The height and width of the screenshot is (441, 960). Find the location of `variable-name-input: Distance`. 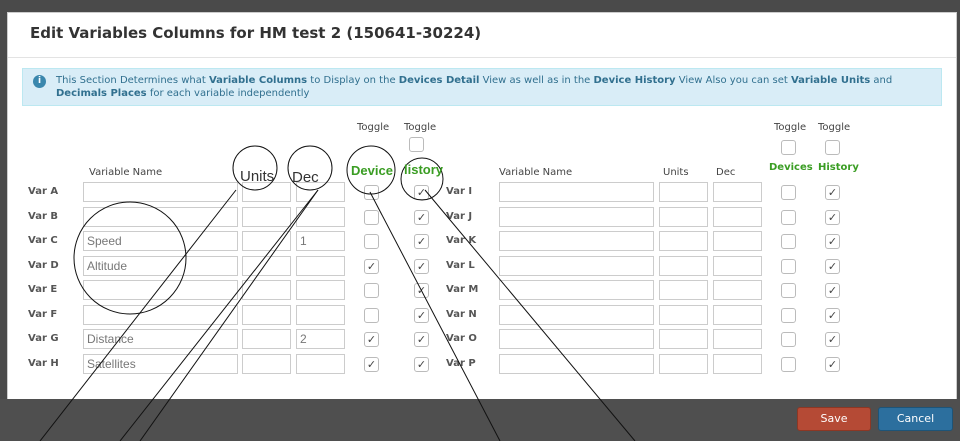

variable-name-input: Distance is located at coordinates (160, 339).